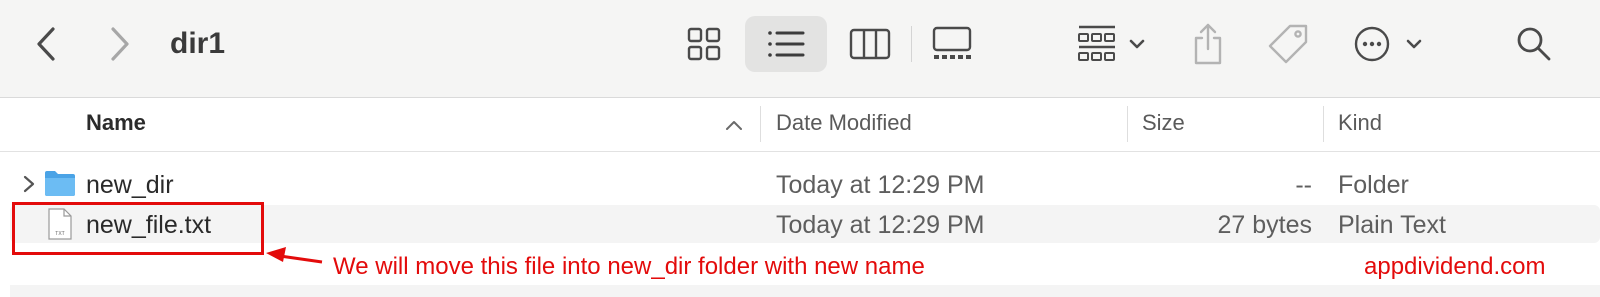  Describe the element at coordinates (1288, 44) in the screenshot. I see `tag-icon` at that location.